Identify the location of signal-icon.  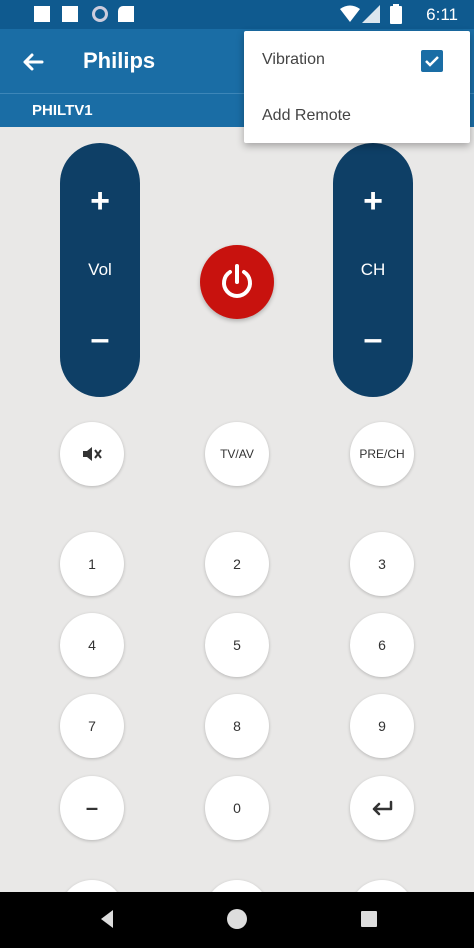
(371, 14).